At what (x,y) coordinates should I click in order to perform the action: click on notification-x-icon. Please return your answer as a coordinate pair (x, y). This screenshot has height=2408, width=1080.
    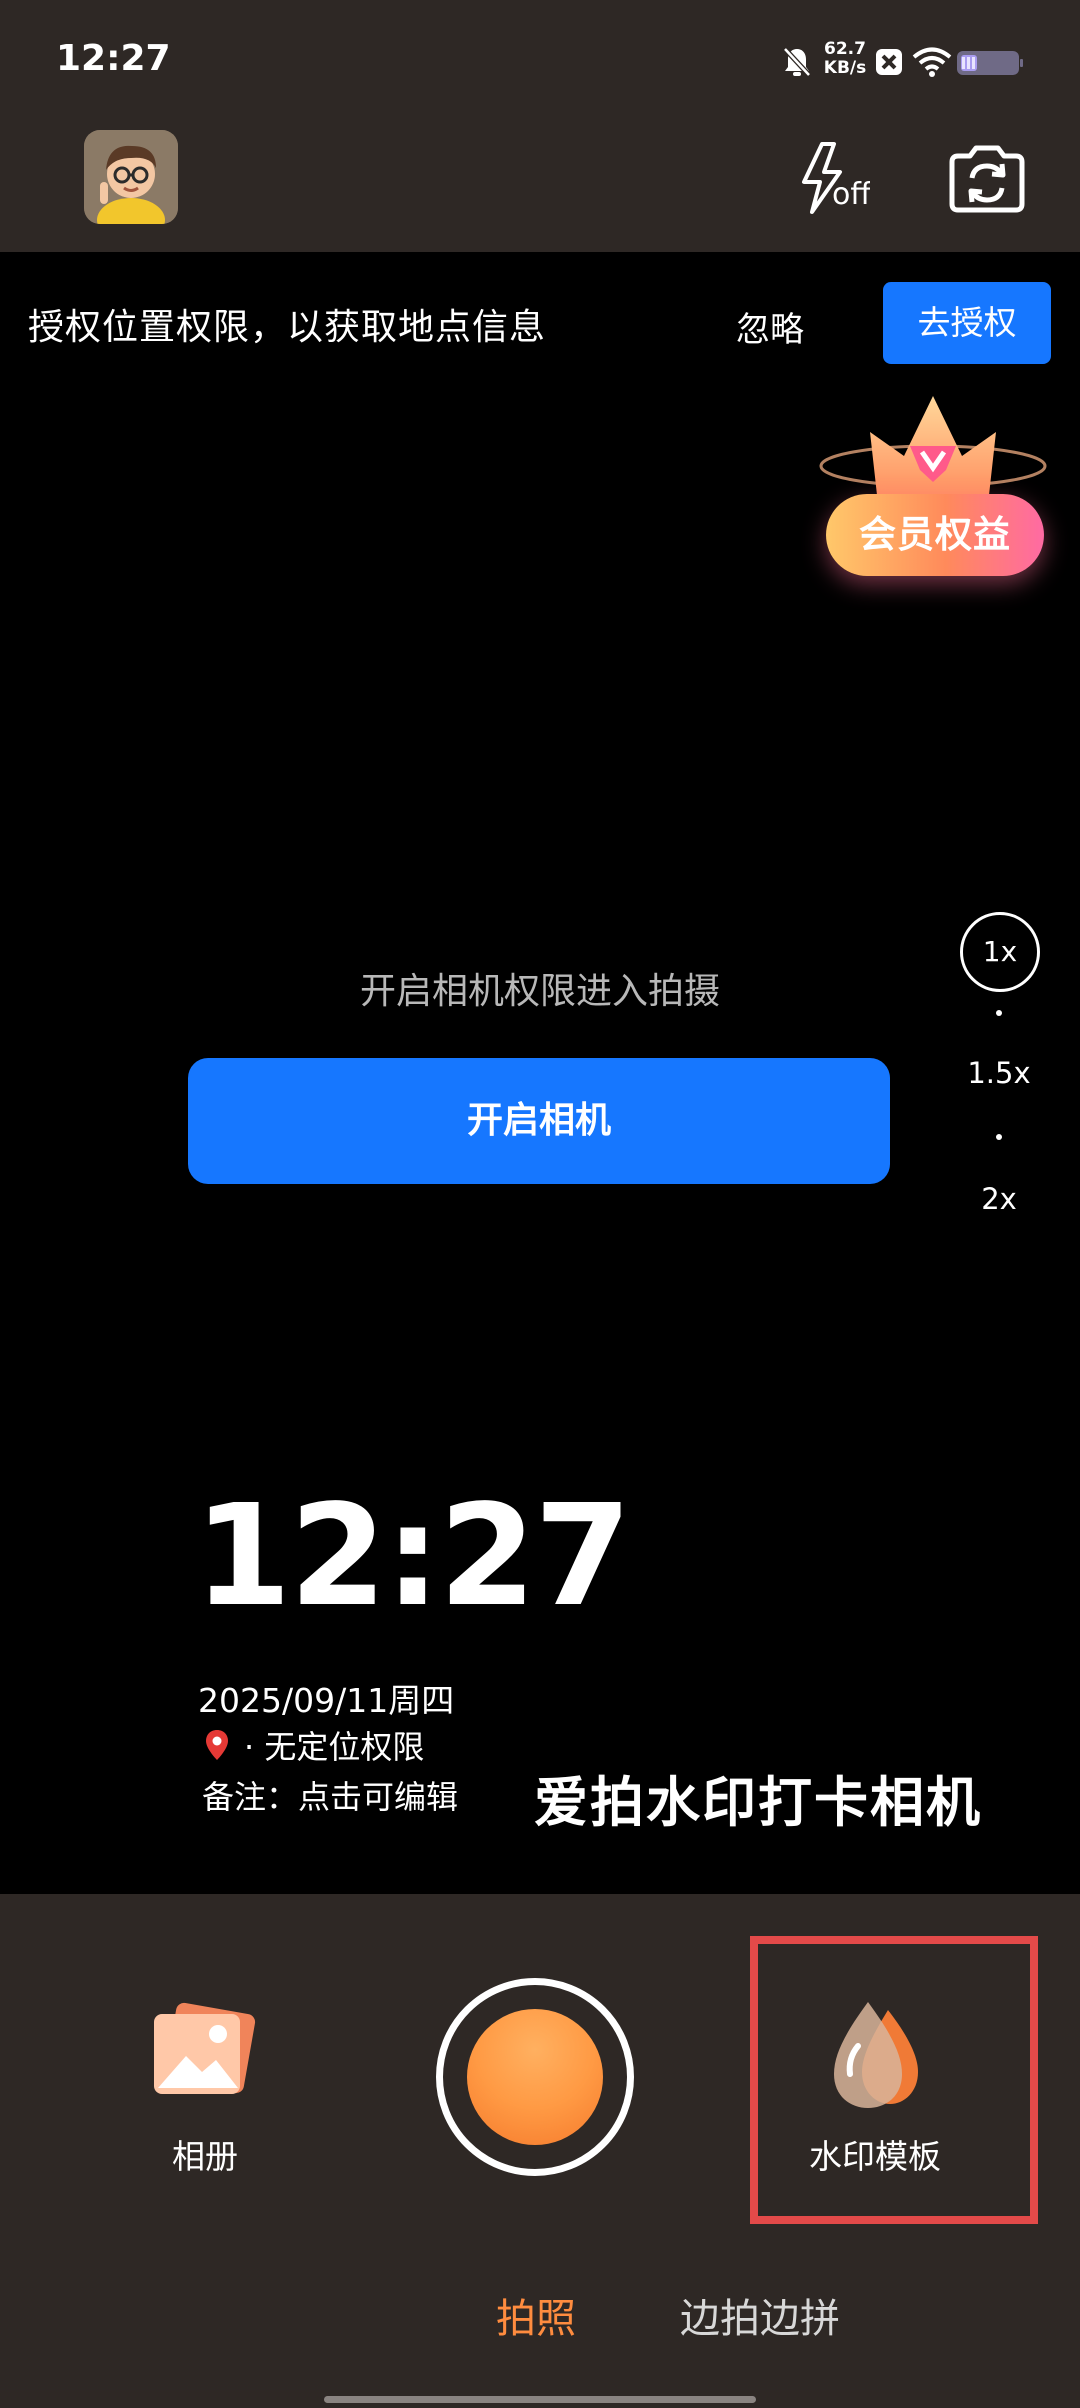
    Looking at the image, I should click on (889, 62).